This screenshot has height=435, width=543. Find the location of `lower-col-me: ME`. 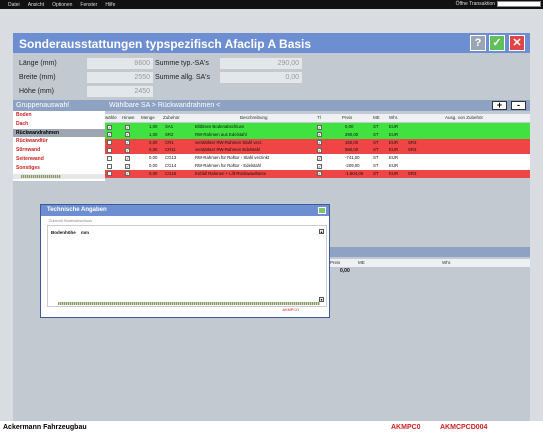

lower-col-me: ME is located at coordinates (361, 262).